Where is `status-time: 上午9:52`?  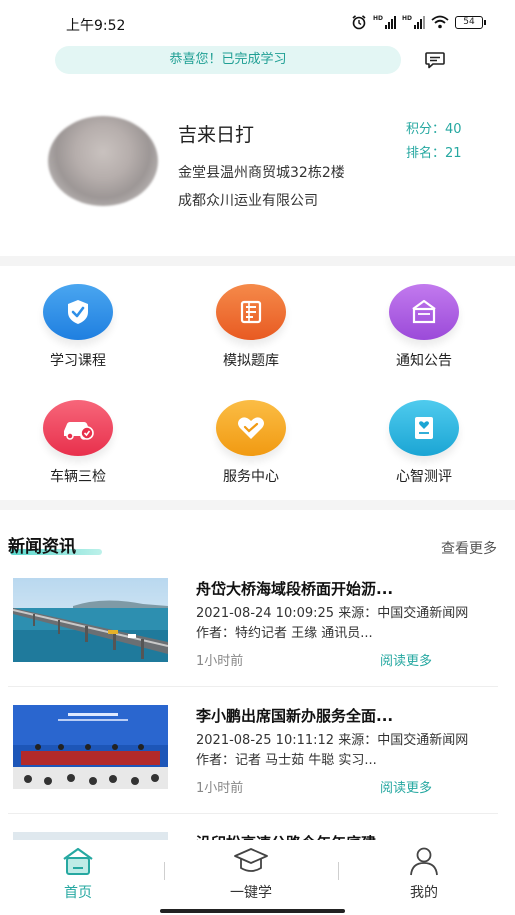
status-time: 上午9:52 is located at coordinates (96, 26).